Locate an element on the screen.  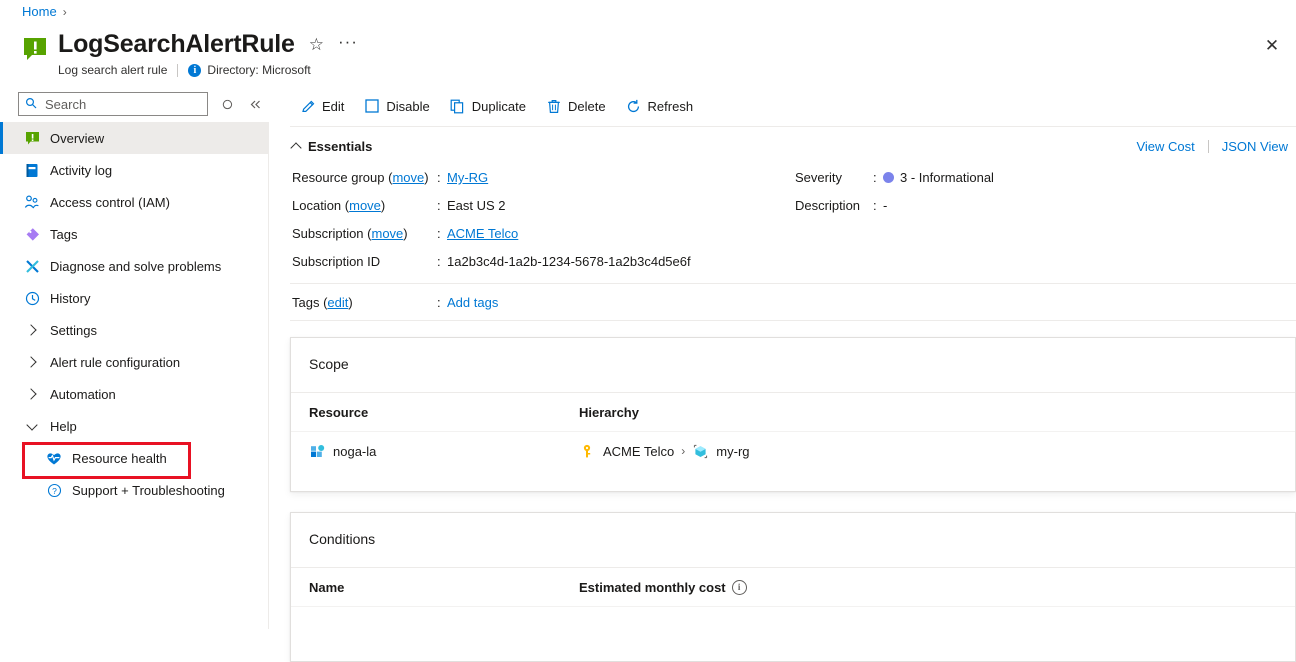
field-value: - is located at coordinates (885, 205).